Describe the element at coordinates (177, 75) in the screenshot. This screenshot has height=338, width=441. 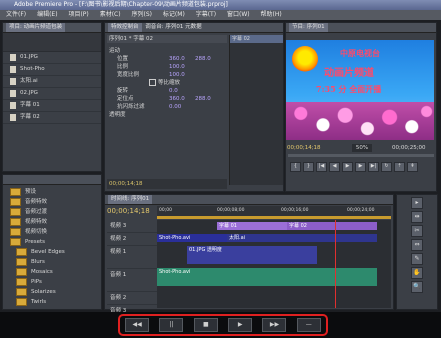
I see `scale-width-value: 100.0` at that location.